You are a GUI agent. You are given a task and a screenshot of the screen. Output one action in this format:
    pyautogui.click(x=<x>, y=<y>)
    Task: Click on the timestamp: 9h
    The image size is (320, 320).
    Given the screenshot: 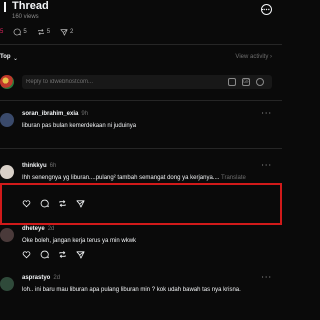 What is the action you would take?
    pyautogui.click(x=85, y=114)
    